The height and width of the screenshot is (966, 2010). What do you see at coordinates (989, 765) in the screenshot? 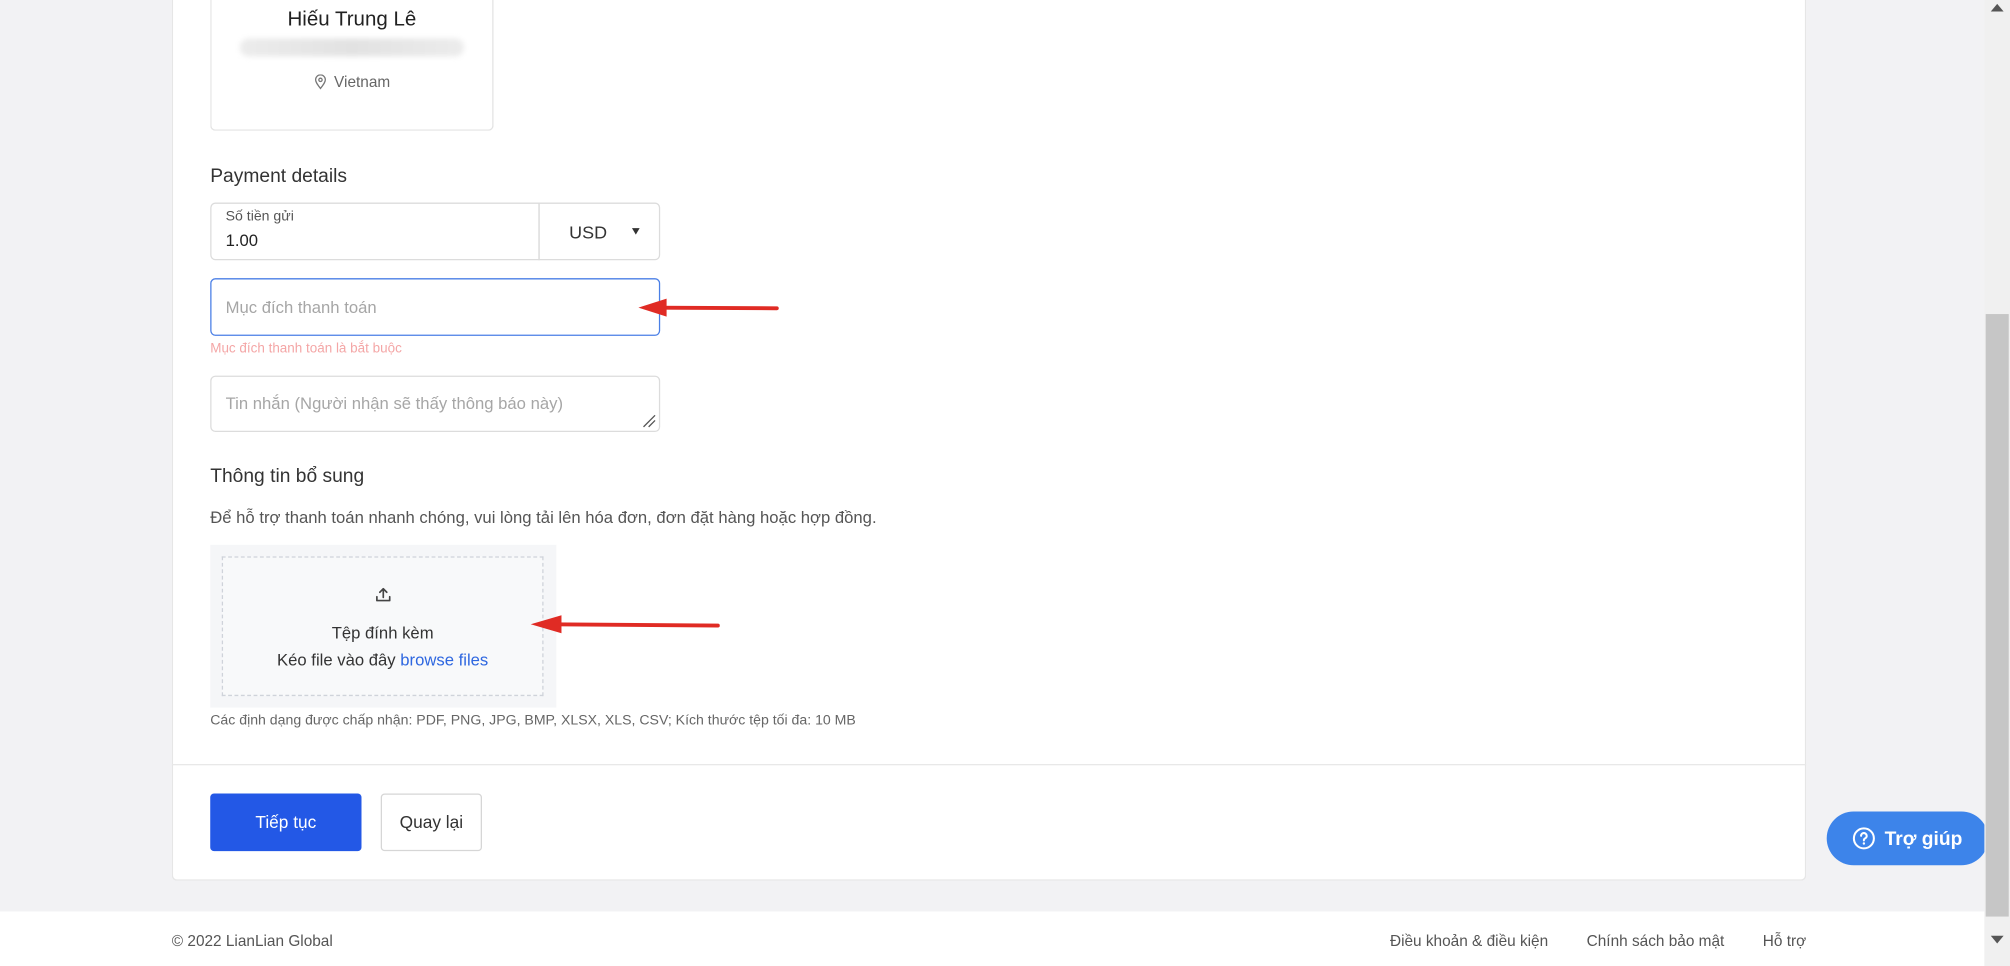
I see `actions-divider` at bounding box center [989, 765].